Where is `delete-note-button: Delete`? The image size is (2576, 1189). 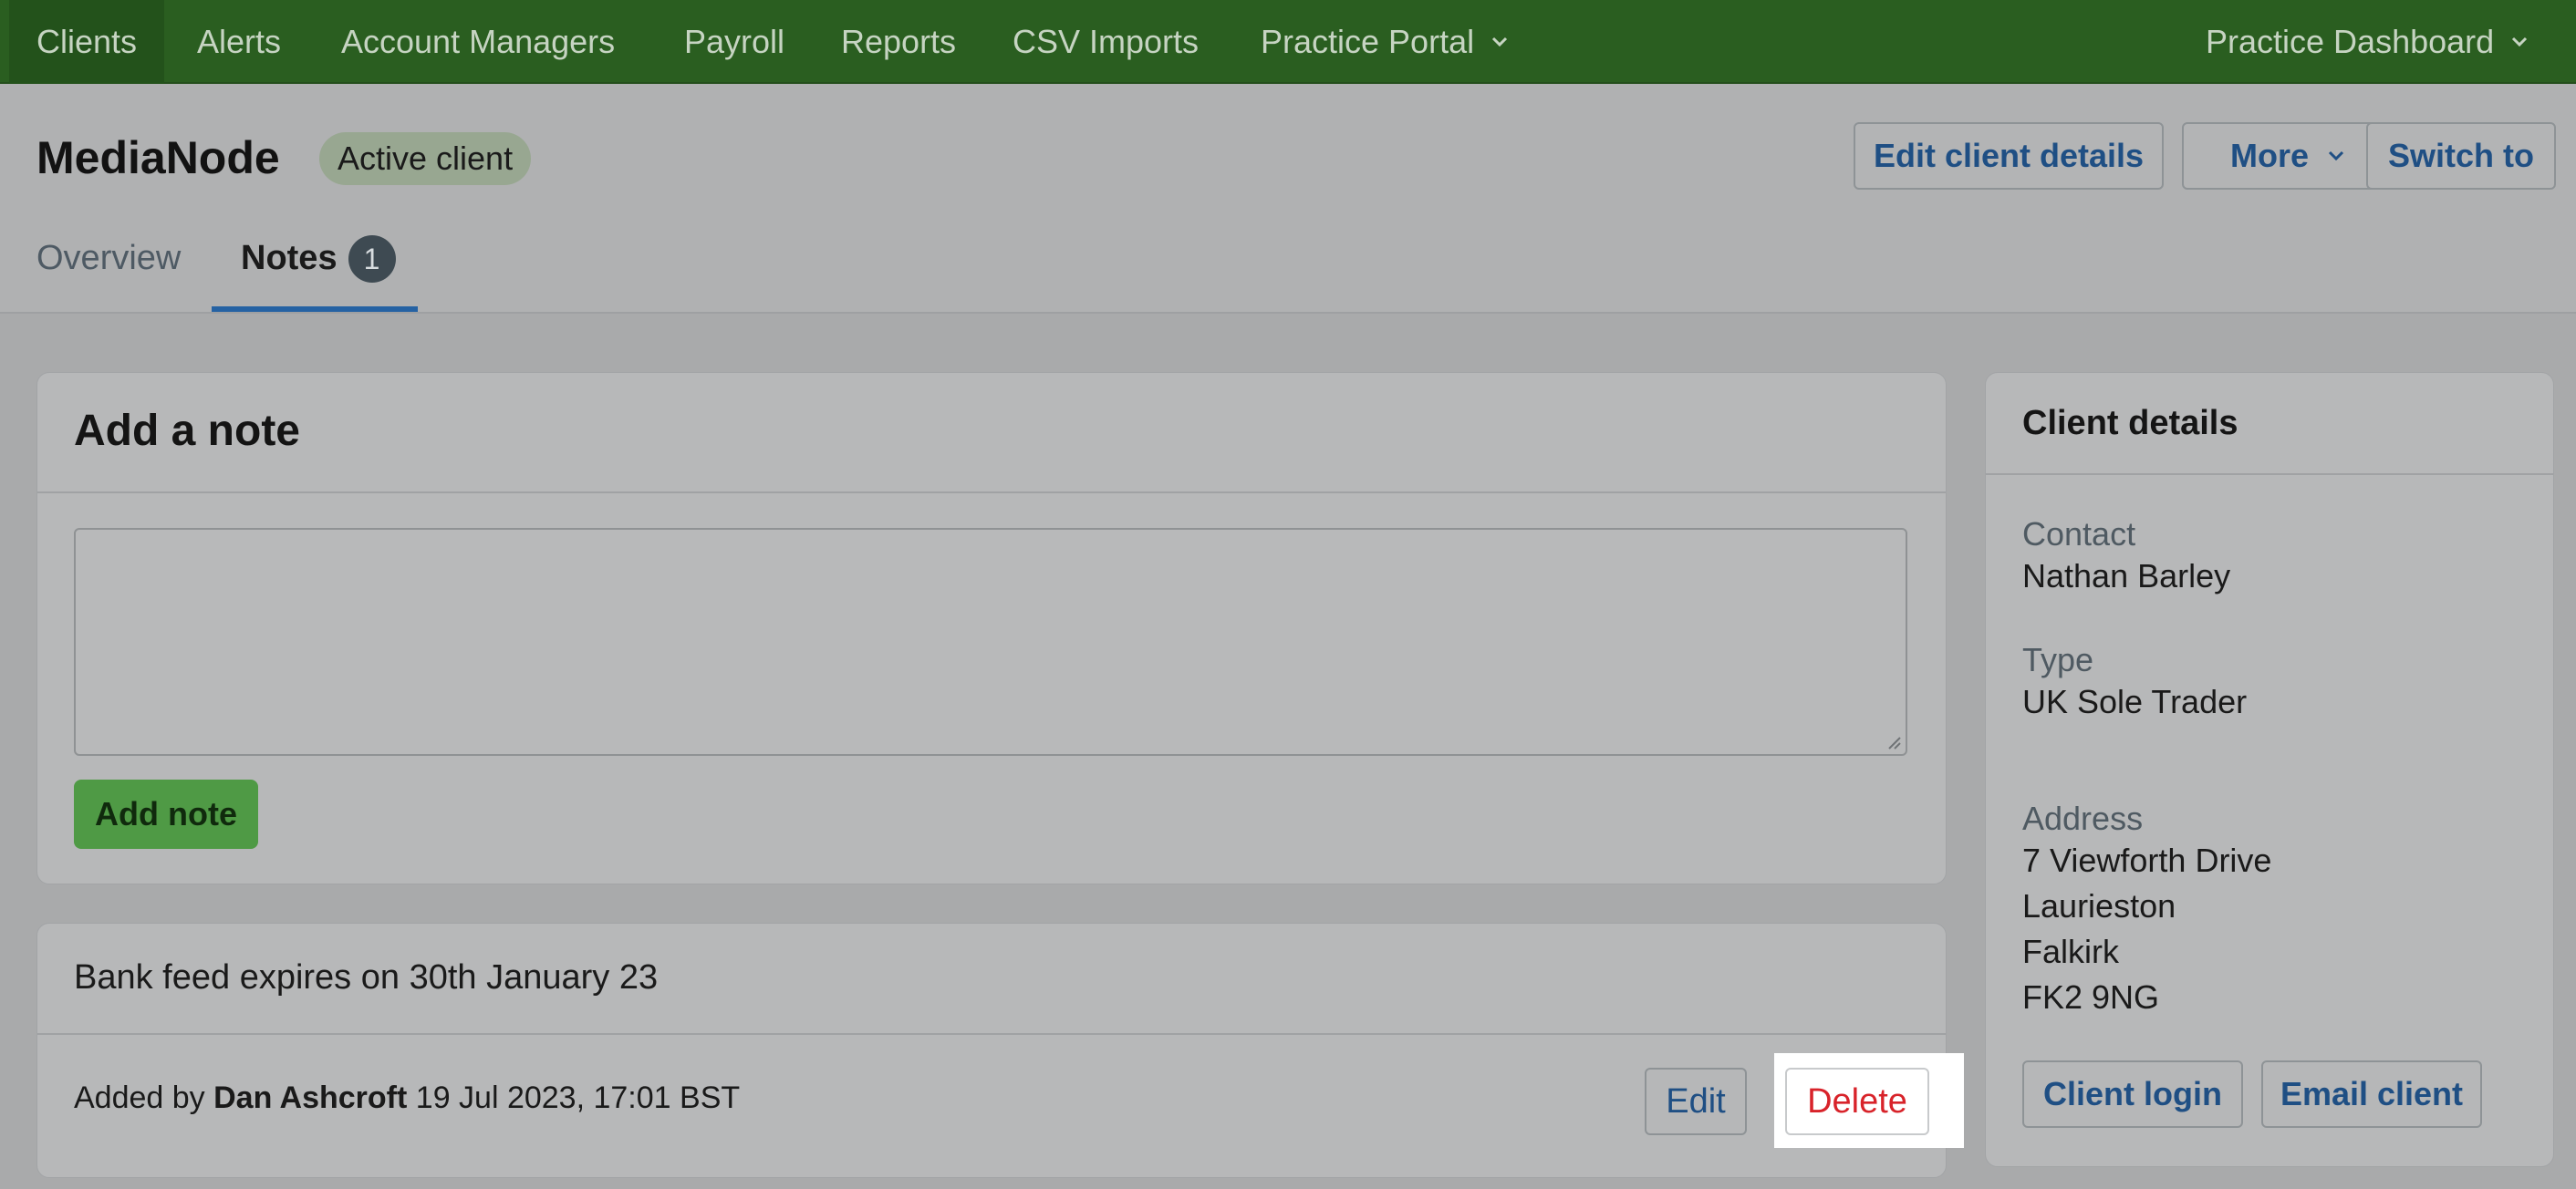
delete-note-button: Delete is located at coordinates (1857, 1102).